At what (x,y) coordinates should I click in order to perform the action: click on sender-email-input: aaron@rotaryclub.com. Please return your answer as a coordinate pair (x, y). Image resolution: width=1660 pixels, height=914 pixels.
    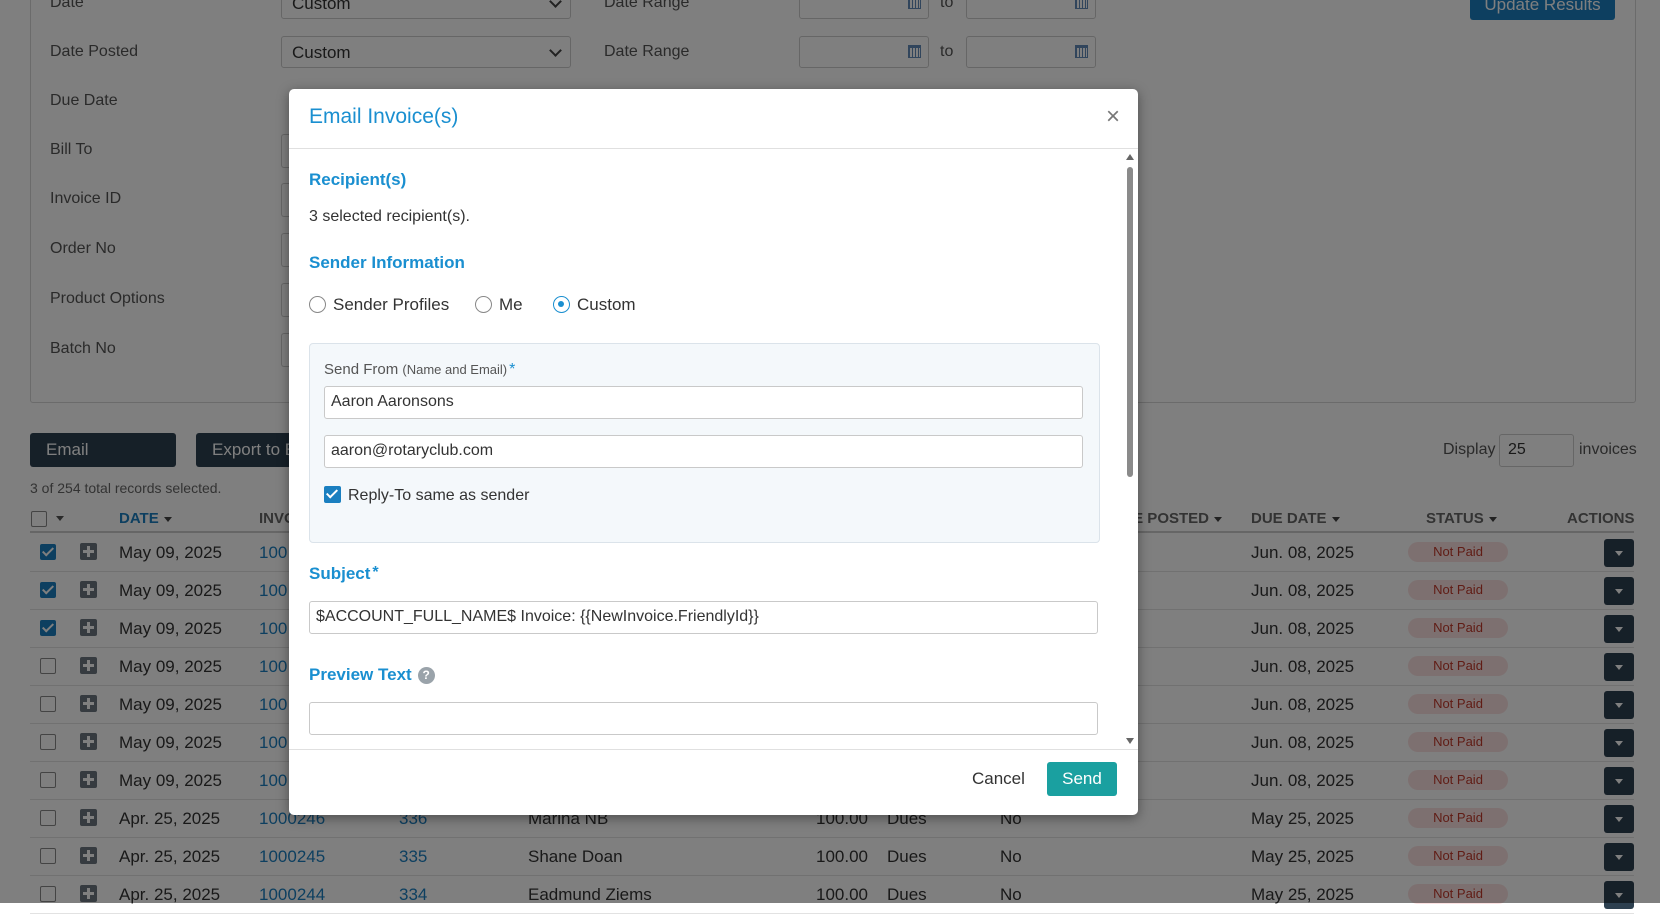
    Looking at the image, I should click on (703, 451).